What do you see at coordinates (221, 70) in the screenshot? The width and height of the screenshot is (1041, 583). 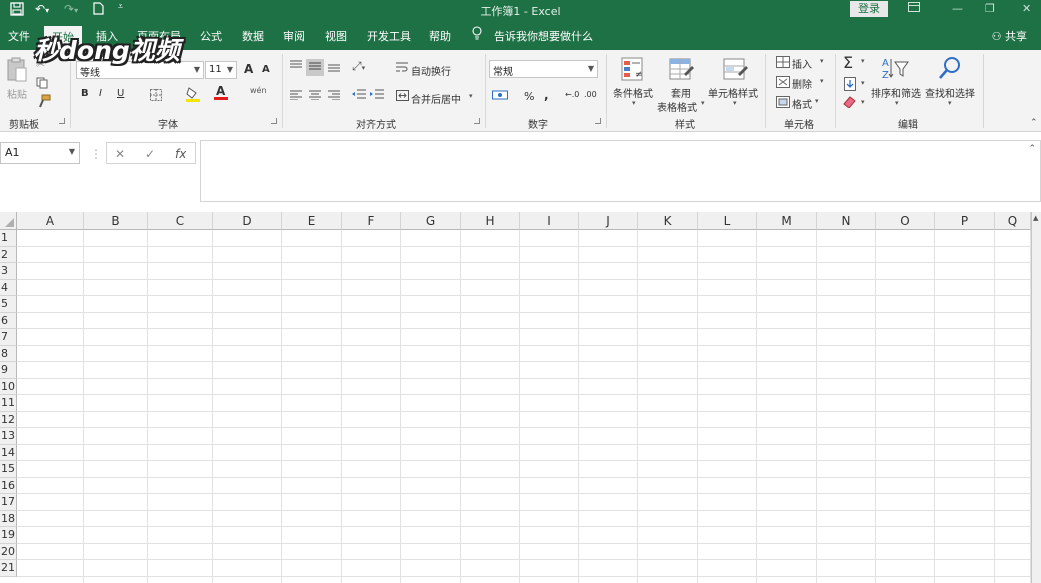 I see `font-size-select: 11 ▼` at bounding box center [221, 70].